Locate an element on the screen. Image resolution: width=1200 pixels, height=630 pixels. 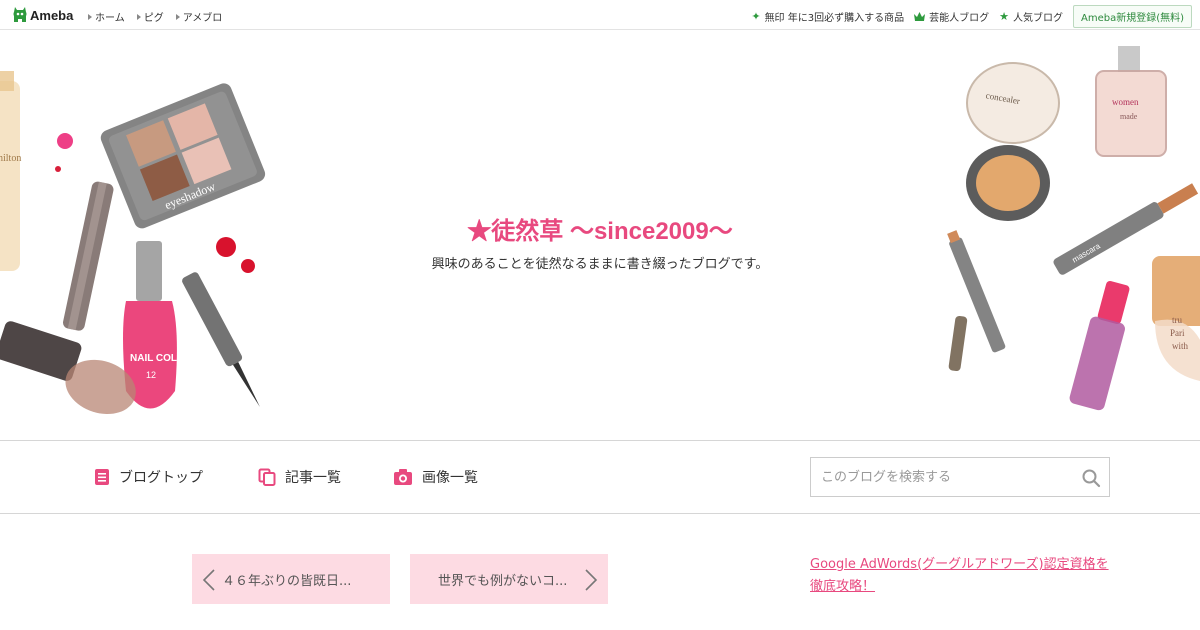
nav-blog-top-label: ブログトップ is located at coordinates (161, 478).